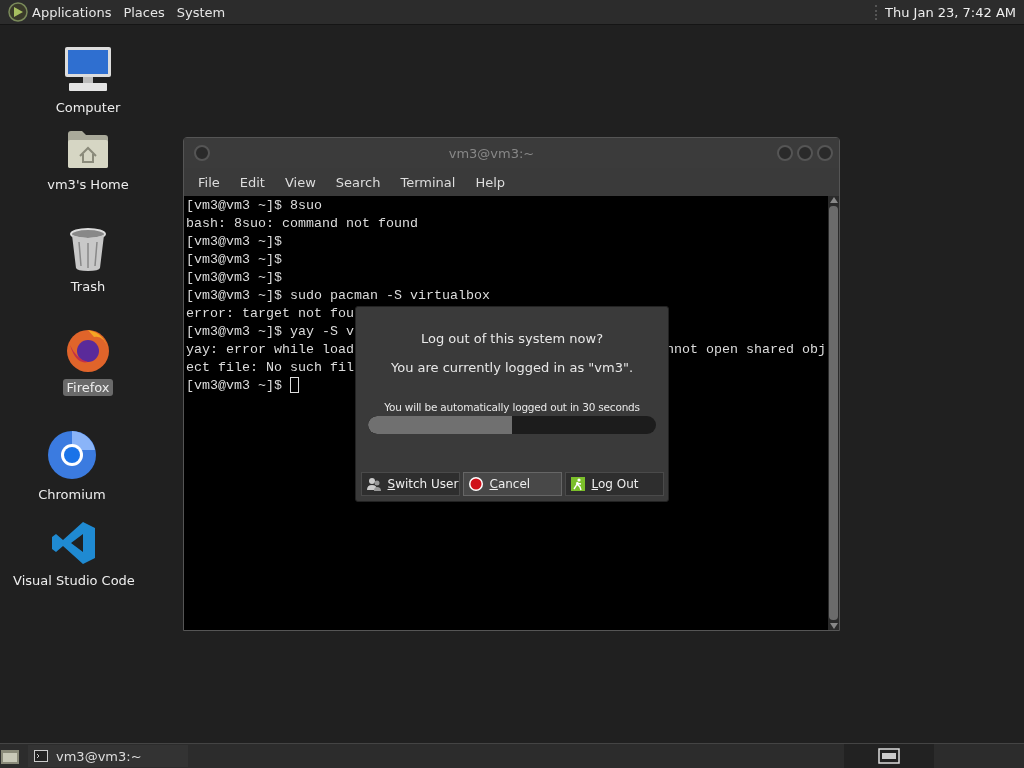 This screenshot has width=1024, height=768. I want to click on browser-icon, so click(72, 455).